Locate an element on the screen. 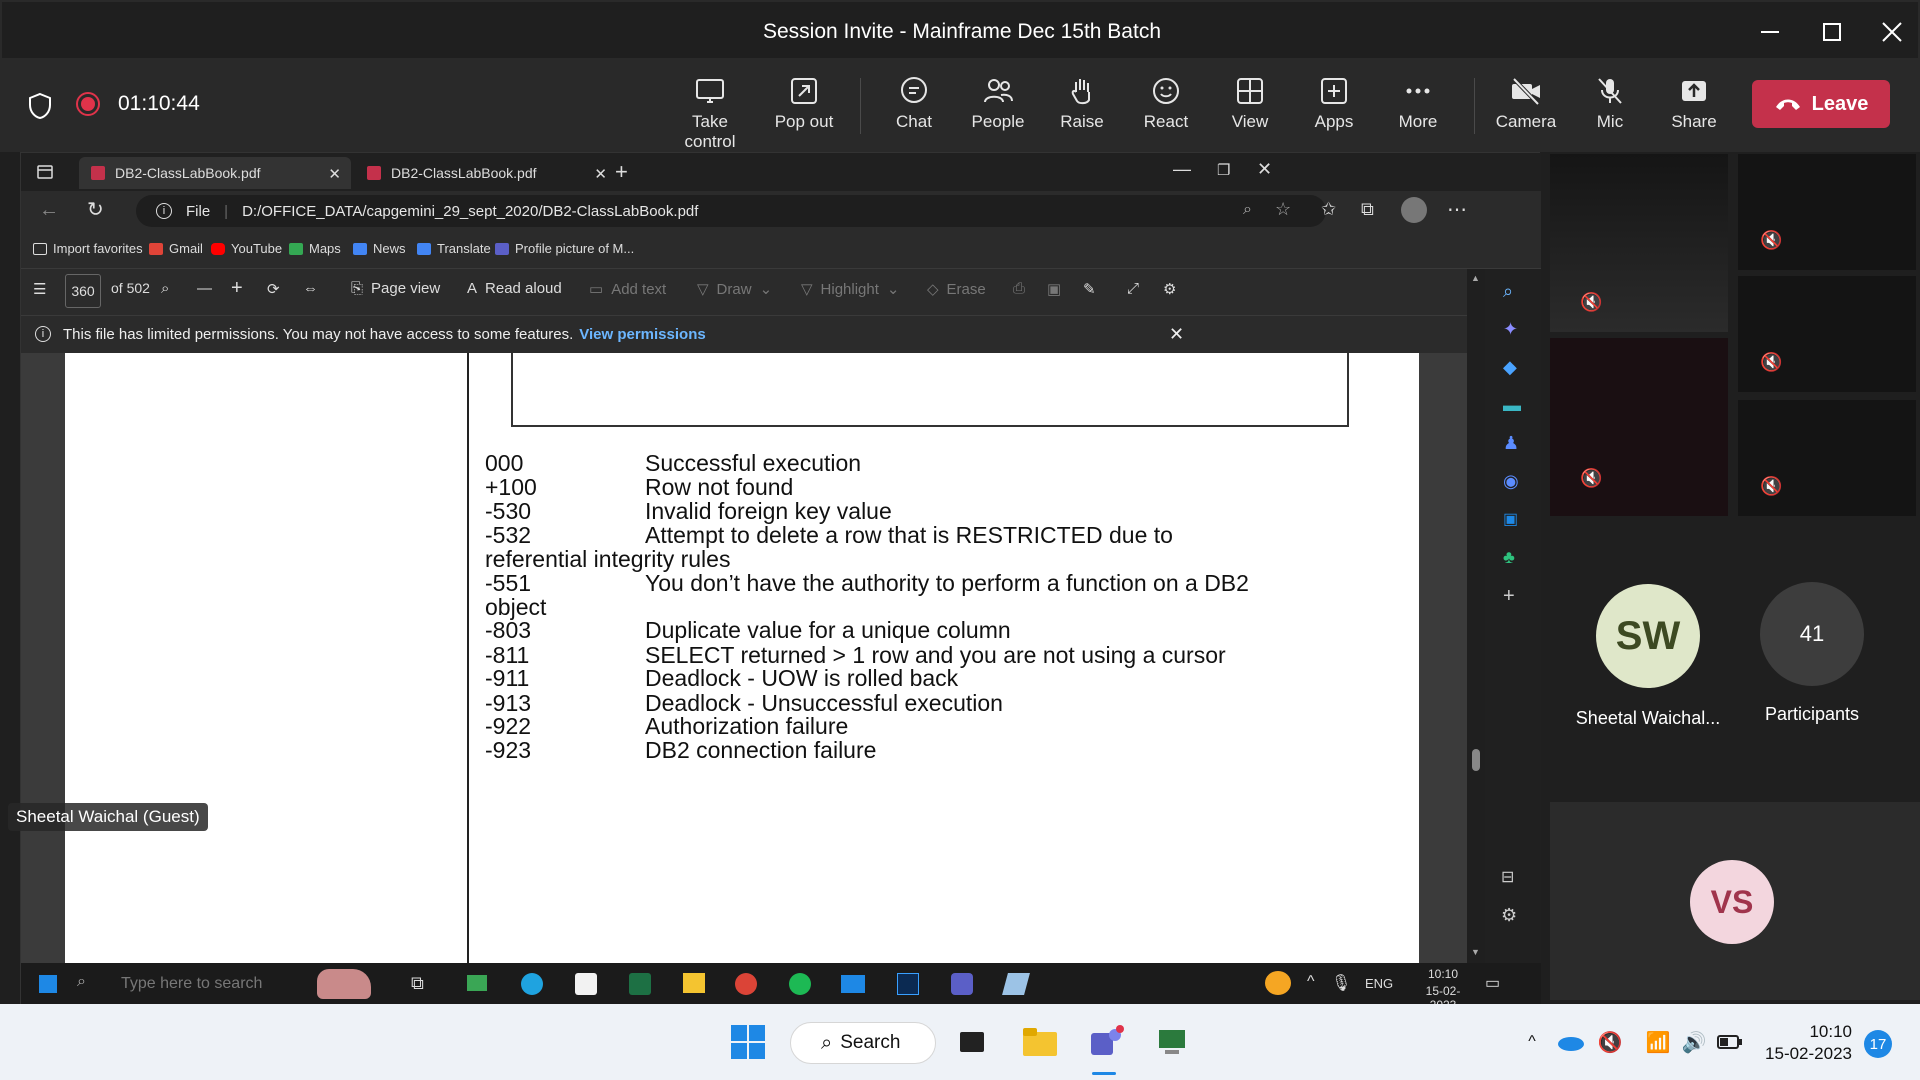 The image size is (1920, 1080). chevron-up-icon: ^ is located at coordinates (1311, 982).